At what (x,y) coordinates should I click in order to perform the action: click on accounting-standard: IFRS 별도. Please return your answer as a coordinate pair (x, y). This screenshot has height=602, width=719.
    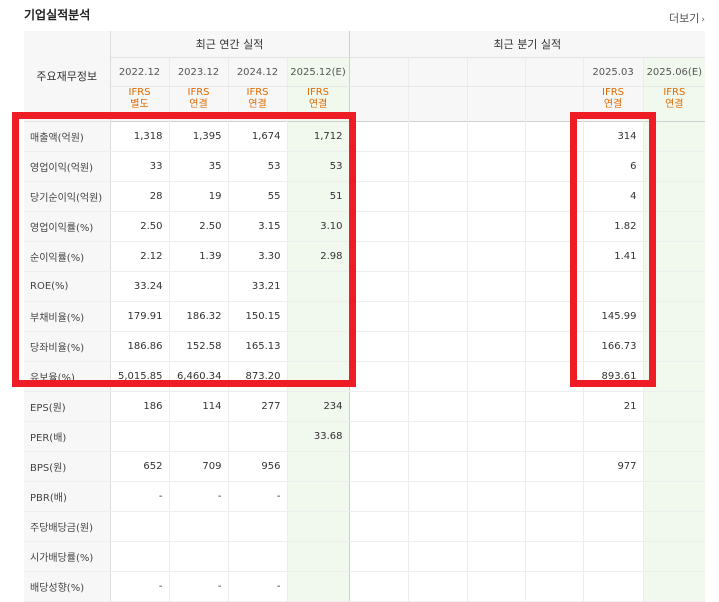
    Looking at the image, I should click on (139, 104).